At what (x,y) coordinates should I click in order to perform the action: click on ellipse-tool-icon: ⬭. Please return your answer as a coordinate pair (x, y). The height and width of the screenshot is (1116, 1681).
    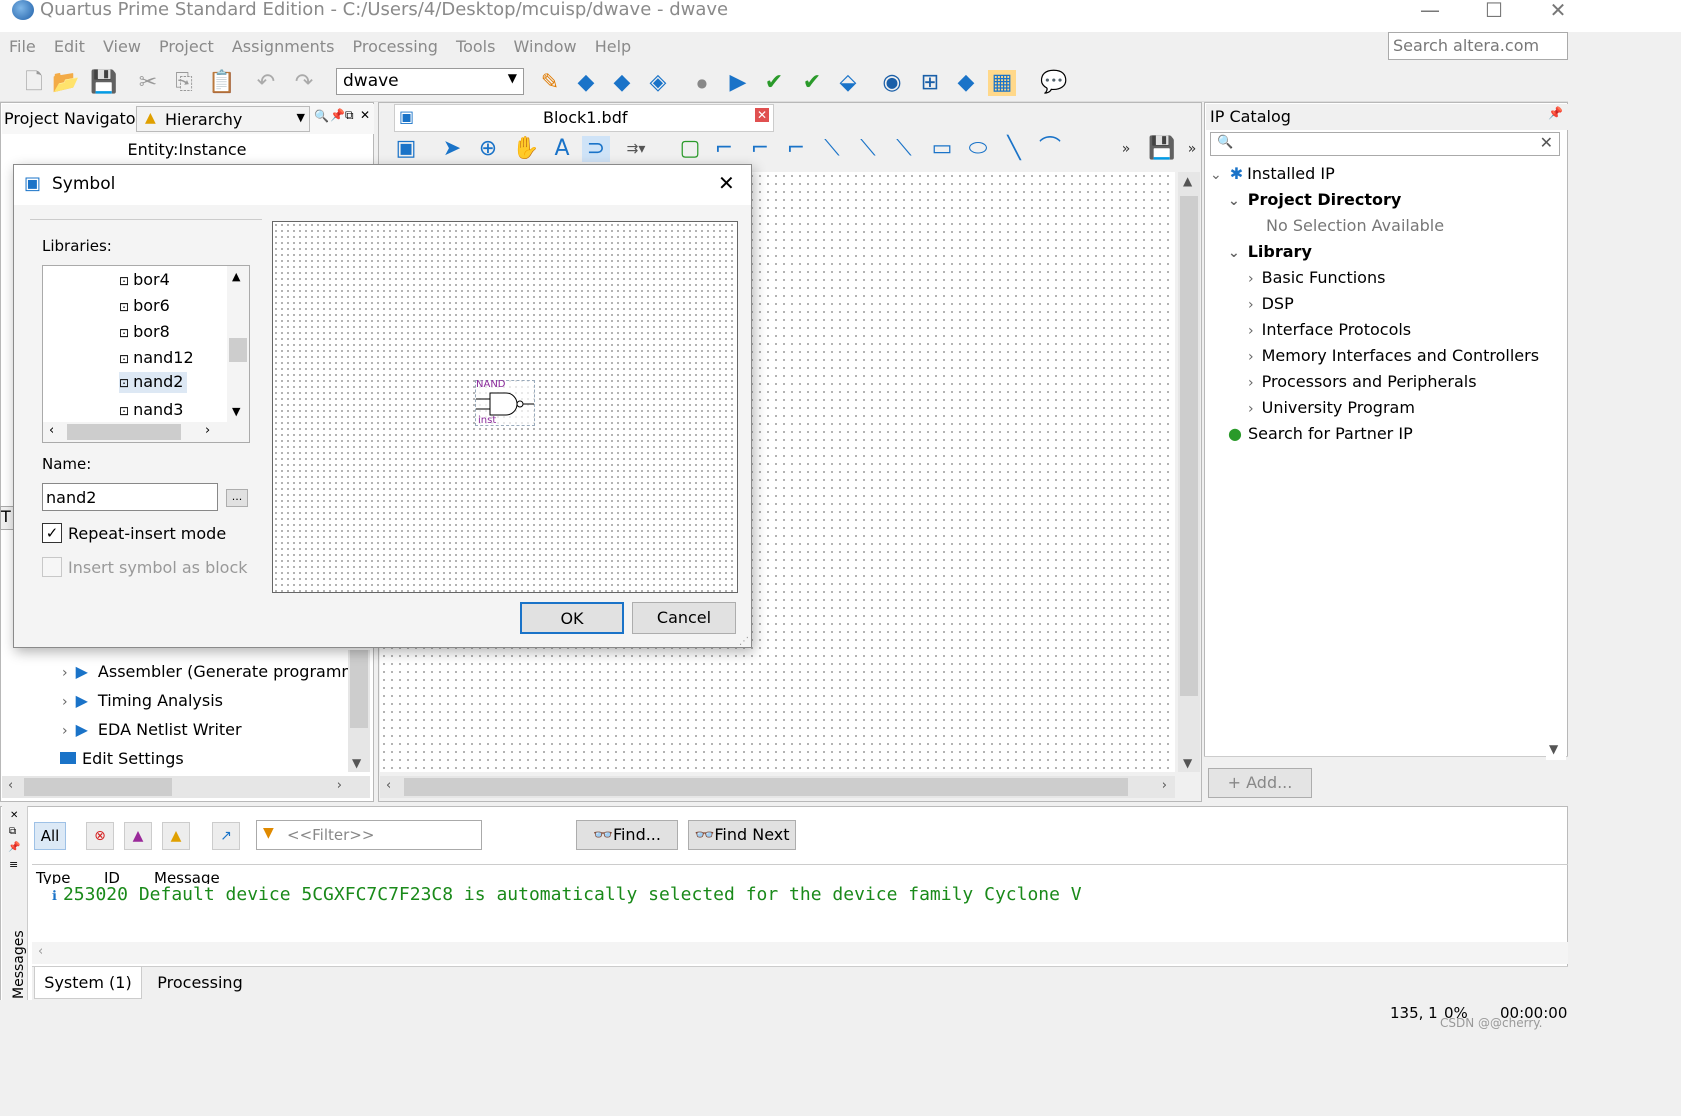
    Looking at the image, I should click on (978, 149).